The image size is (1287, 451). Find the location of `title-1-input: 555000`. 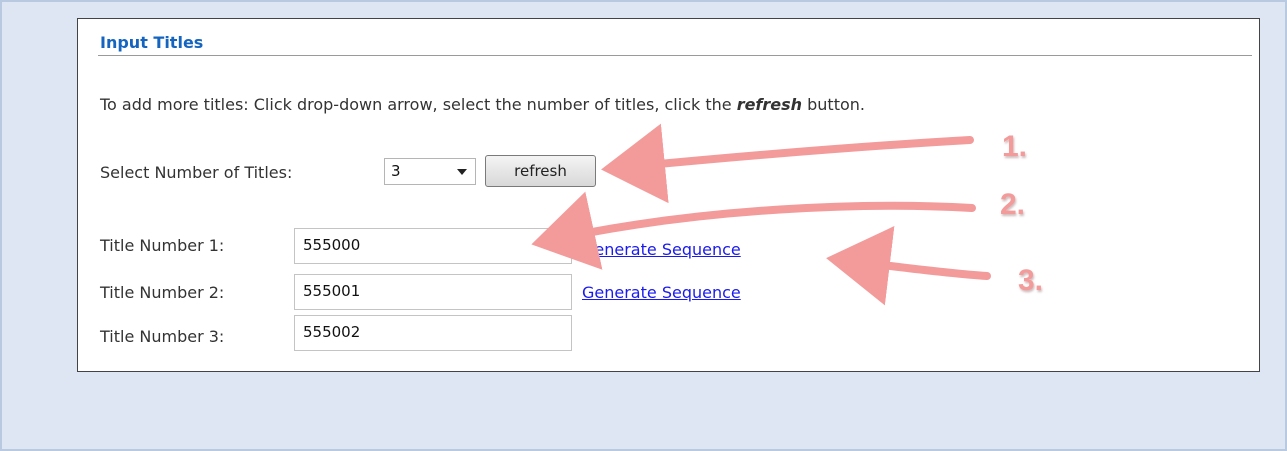

title-1-input: 555000 is located at coordinates (433, 246).